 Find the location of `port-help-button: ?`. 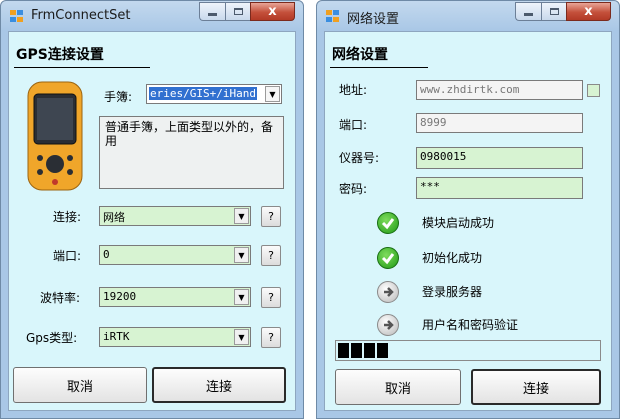

port-help-button: ? is located at coordinates (271, 255).